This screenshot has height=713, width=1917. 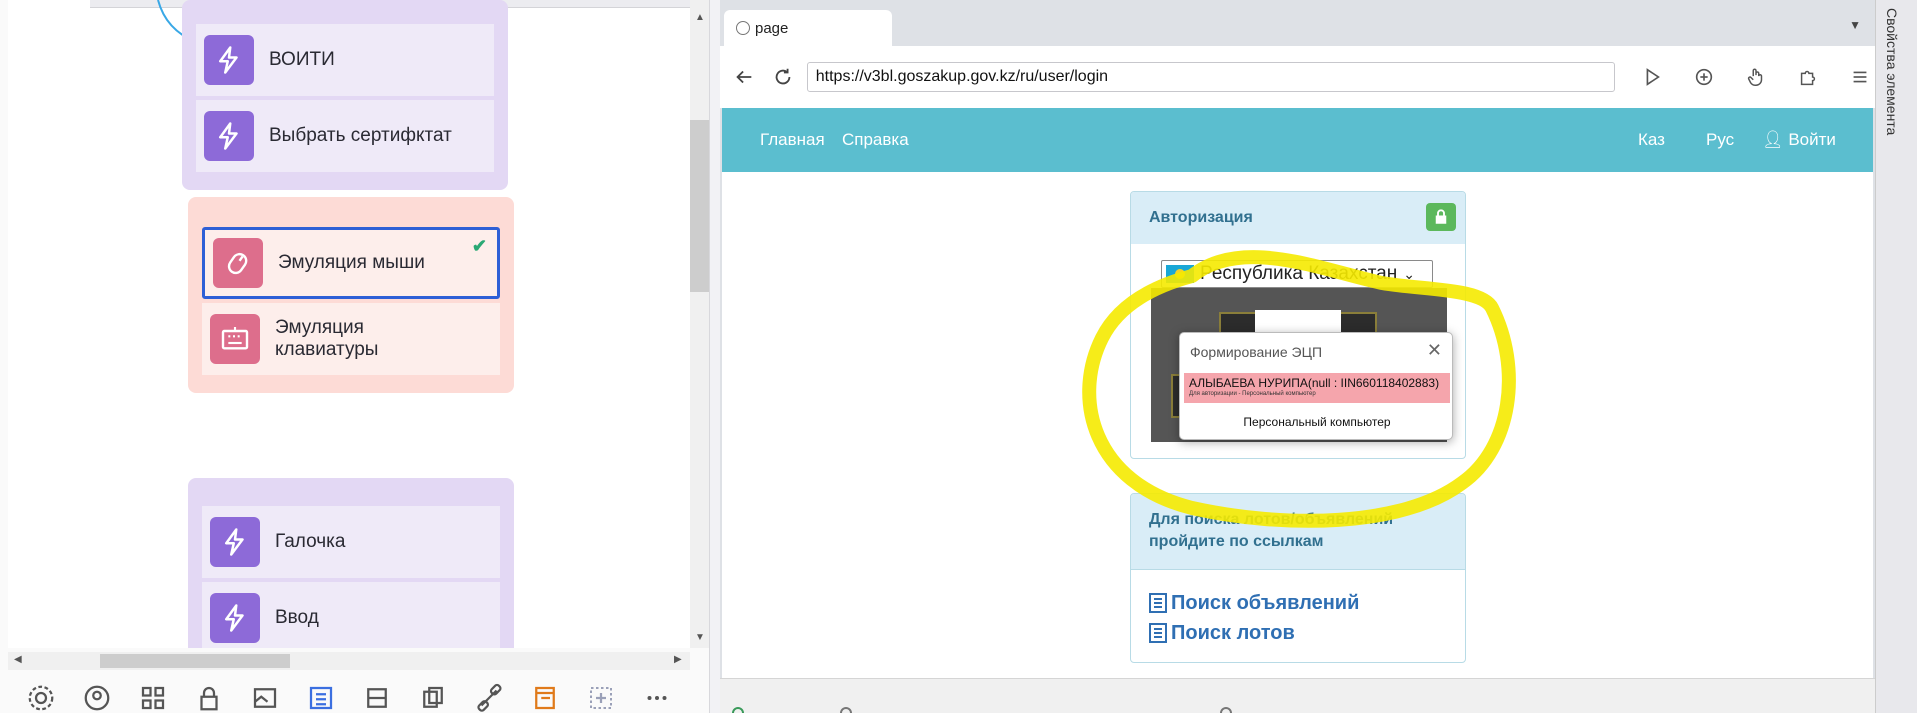 I want to click on tab-list-icon: ▼, so click(x=1855, y=25).